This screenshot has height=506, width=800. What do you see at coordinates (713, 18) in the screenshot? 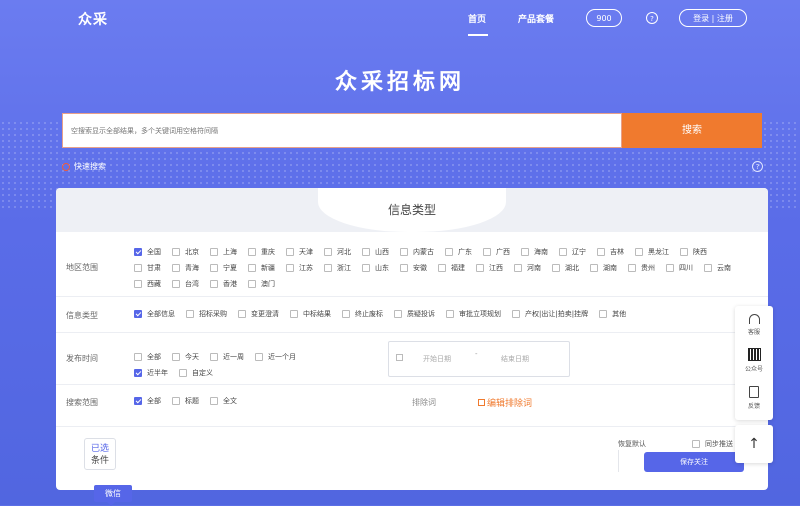
I see `login-register-button: 登录 | 注册` at bounding box center [713, 18].